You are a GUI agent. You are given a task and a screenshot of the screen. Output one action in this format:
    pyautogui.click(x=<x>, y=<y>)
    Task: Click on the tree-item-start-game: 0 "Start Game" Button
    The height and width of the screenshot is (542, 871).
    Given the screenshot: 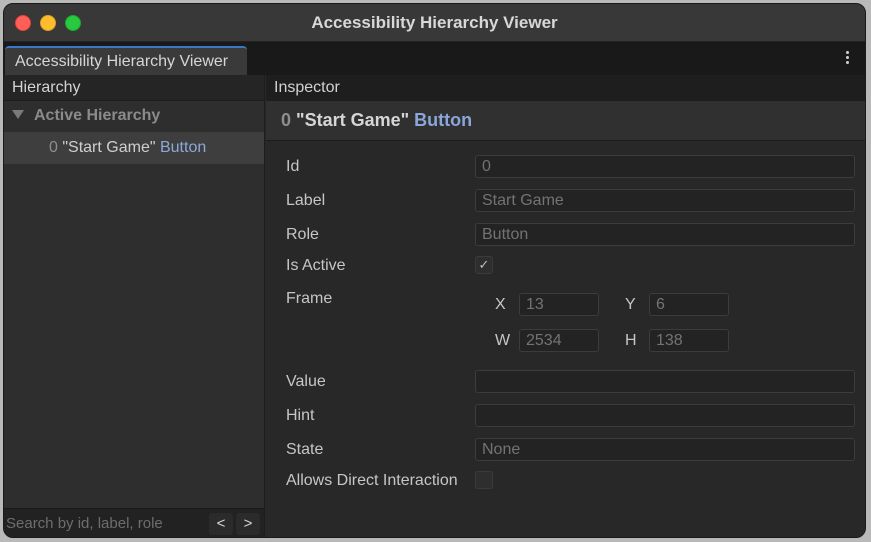 What is the action you would take?
    pyautogui.click(x=134, y=148)
    